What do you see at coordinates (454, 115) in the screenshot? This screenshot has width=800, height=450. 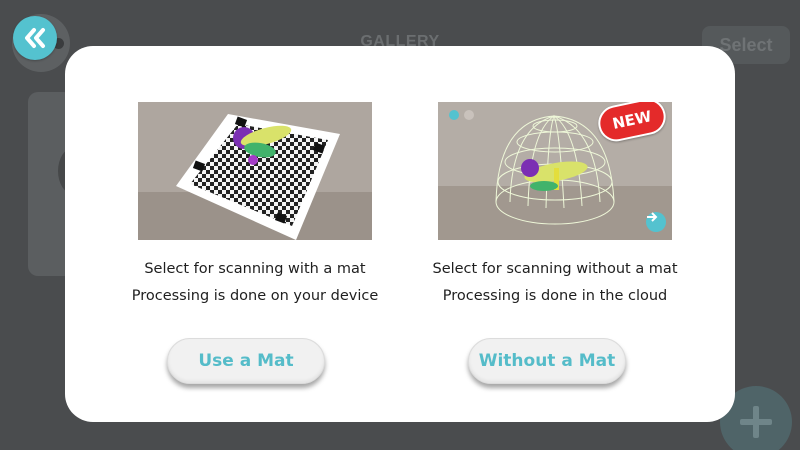 I see `mini-back-icon` at bounding box center [454, 115].